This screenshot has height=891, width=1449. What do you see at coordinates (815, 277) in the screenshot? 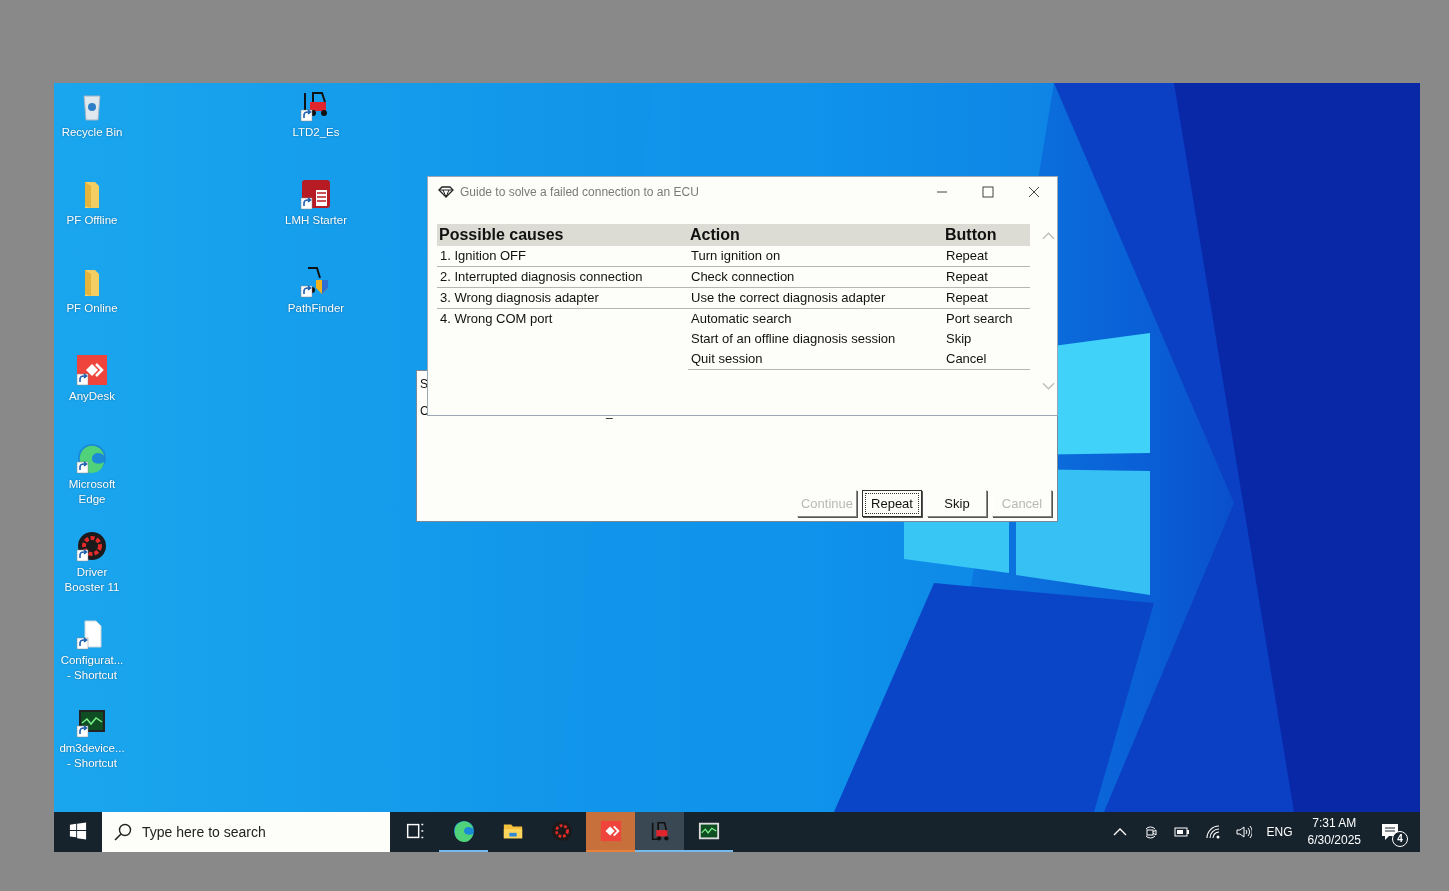
I see `table-cell: Check connection` at bounding box center [815, 277].